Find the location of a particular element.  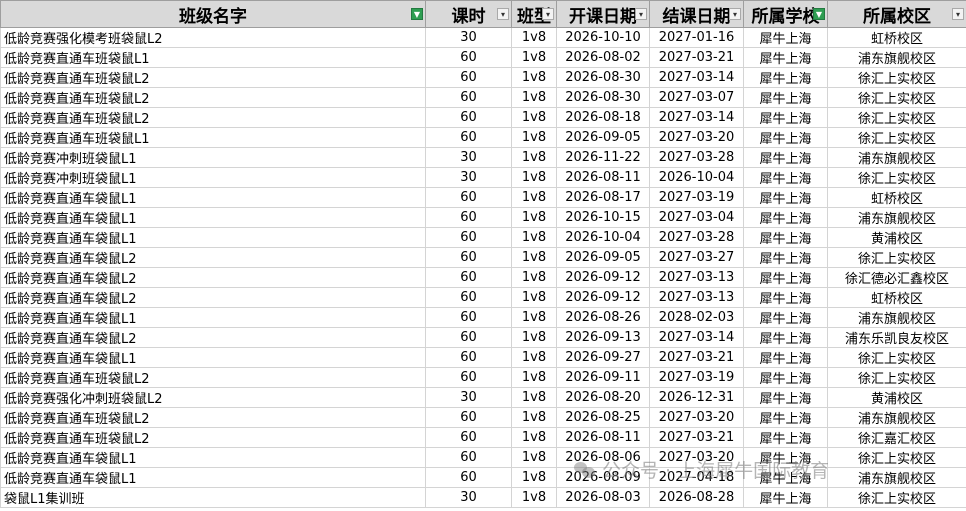

cell-start-date: 2026-09-12 is located at coordinates (603, 277).